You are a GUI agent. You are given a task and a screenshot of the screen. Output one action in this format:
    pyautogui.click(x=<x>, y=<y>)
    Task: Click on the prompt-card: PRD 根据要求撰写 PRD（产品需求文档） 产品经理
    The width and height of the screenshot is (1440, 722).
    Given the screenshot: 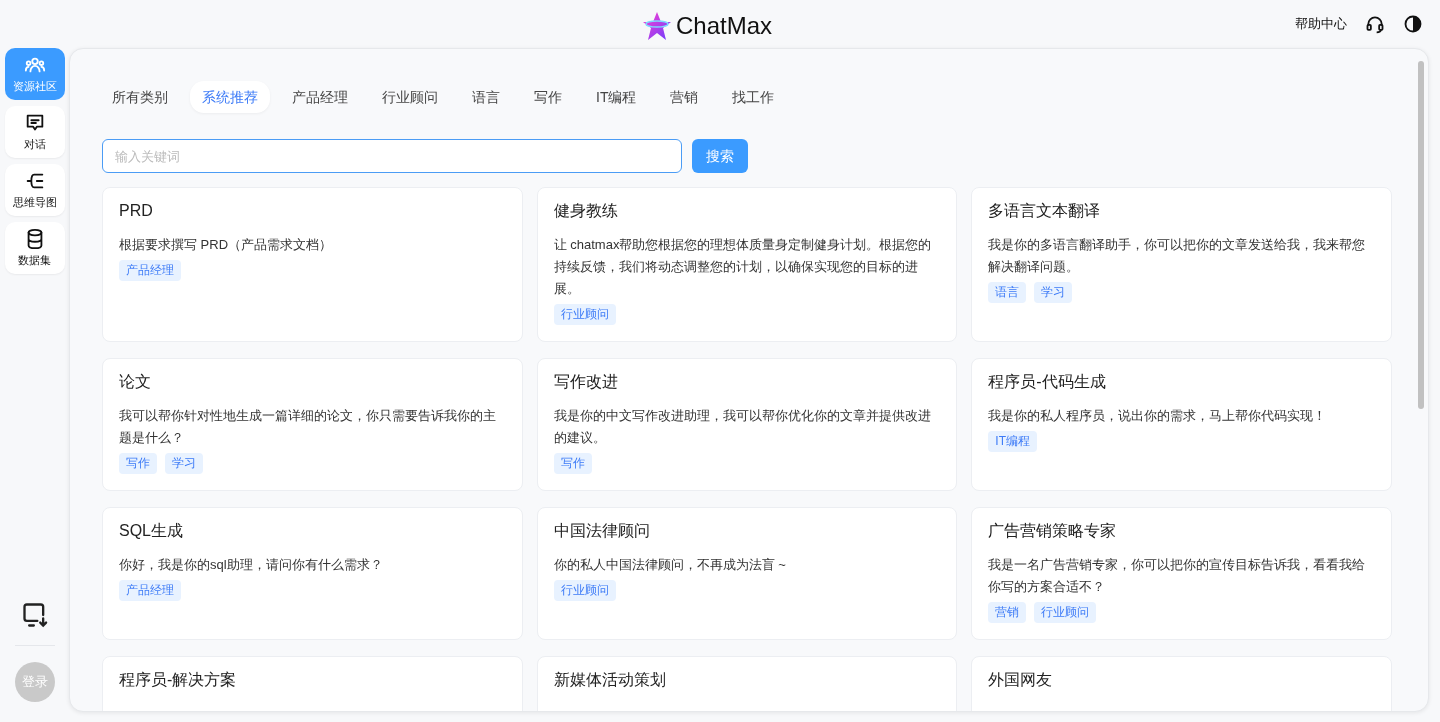 What is the action you would take?
    pyautogui.click(x=312, y=264)
    